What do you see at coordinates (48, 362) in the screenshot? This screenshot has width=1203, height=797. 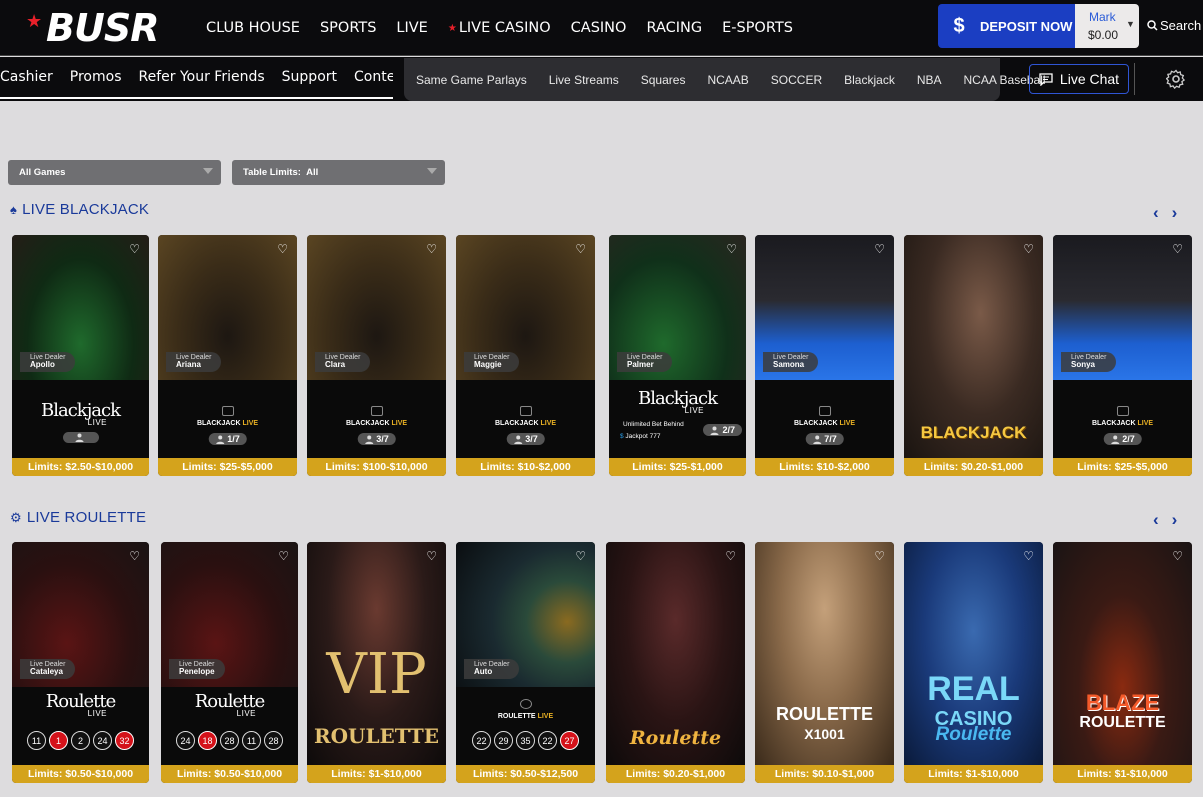 I see `dealer-badge: Live Dealer Apollo` at bounding box center [48, 362].